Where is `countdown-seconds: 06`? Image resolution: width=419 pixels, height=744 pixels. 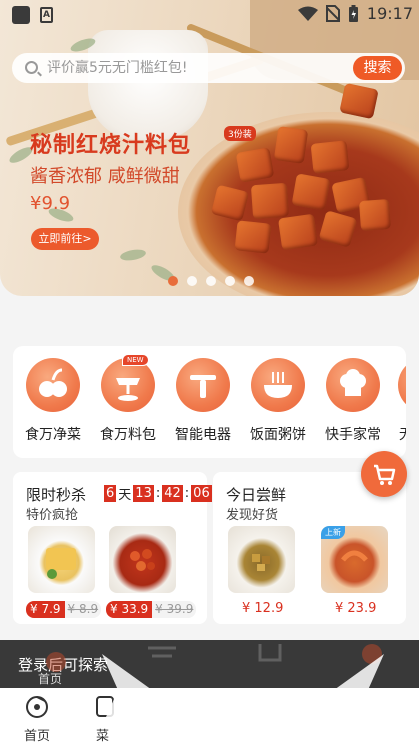 countdown-seconds: 06 is located at coordinates (201, 493).